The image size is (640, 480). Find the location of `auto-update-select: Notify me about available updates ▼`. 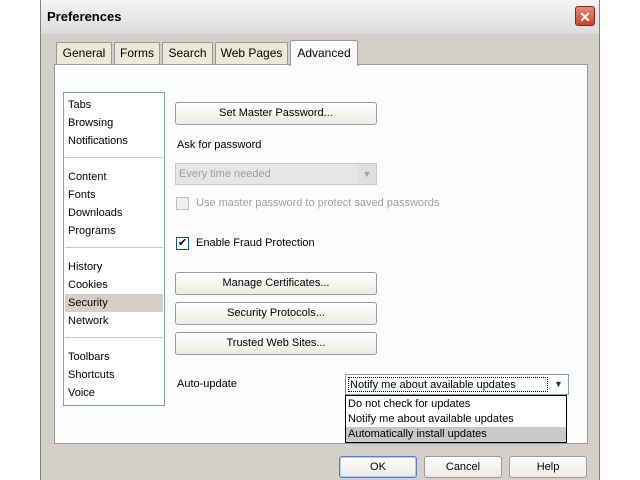

auto-update-select: Notify me about available updates ▼ is located at coordinates (457, 384).